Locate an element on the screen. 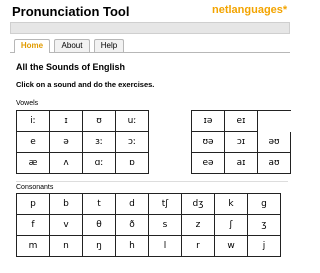  brand-logo: netlanguages* is located at coordinates (249, 10).